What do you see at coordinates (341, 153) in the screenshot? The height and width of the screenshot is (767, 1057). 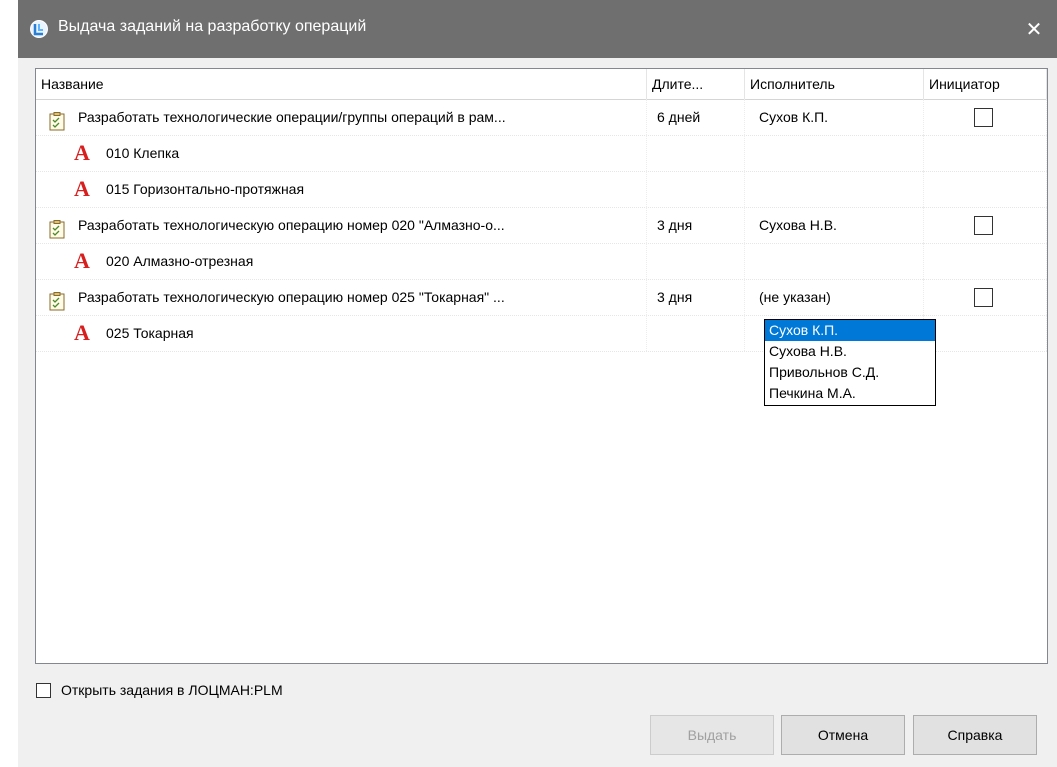 I see `name-cell: A 010 Клепка` at bounding box center [341, 153].